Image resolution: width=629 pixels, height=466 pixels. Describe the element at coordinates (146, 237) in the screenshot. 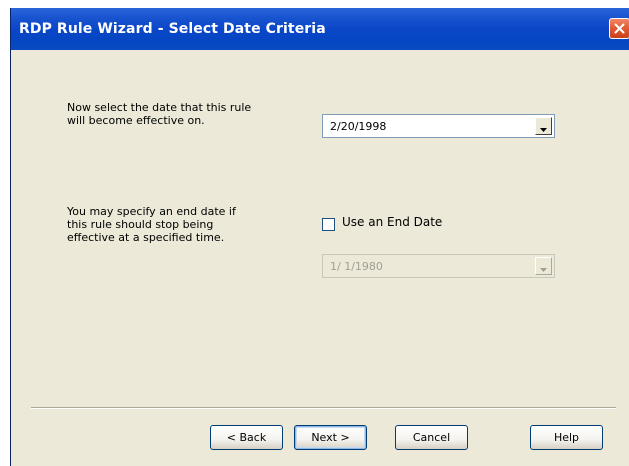

I see `end-date-prompt-line3: effective at a specified time.` at that location.